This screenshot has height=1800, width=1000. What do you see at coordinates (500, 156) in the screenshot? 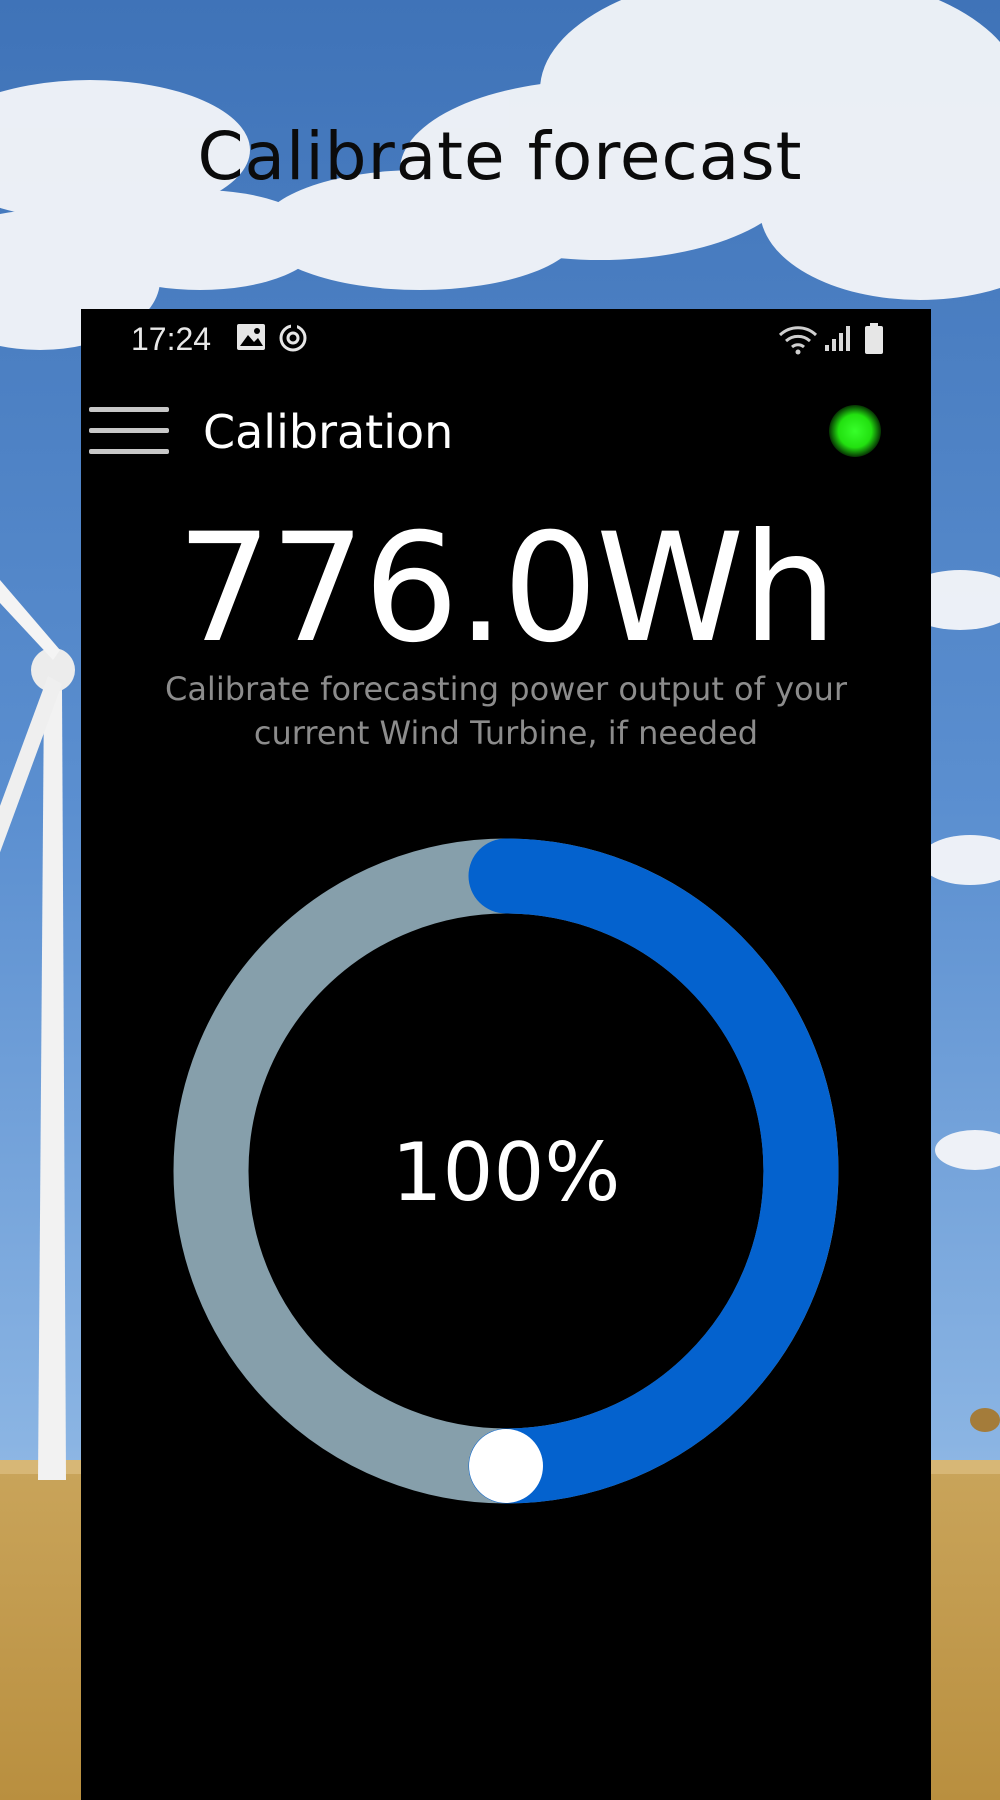
I see `promo-title: Calibrate forecast` at bounding box center [500, 156].